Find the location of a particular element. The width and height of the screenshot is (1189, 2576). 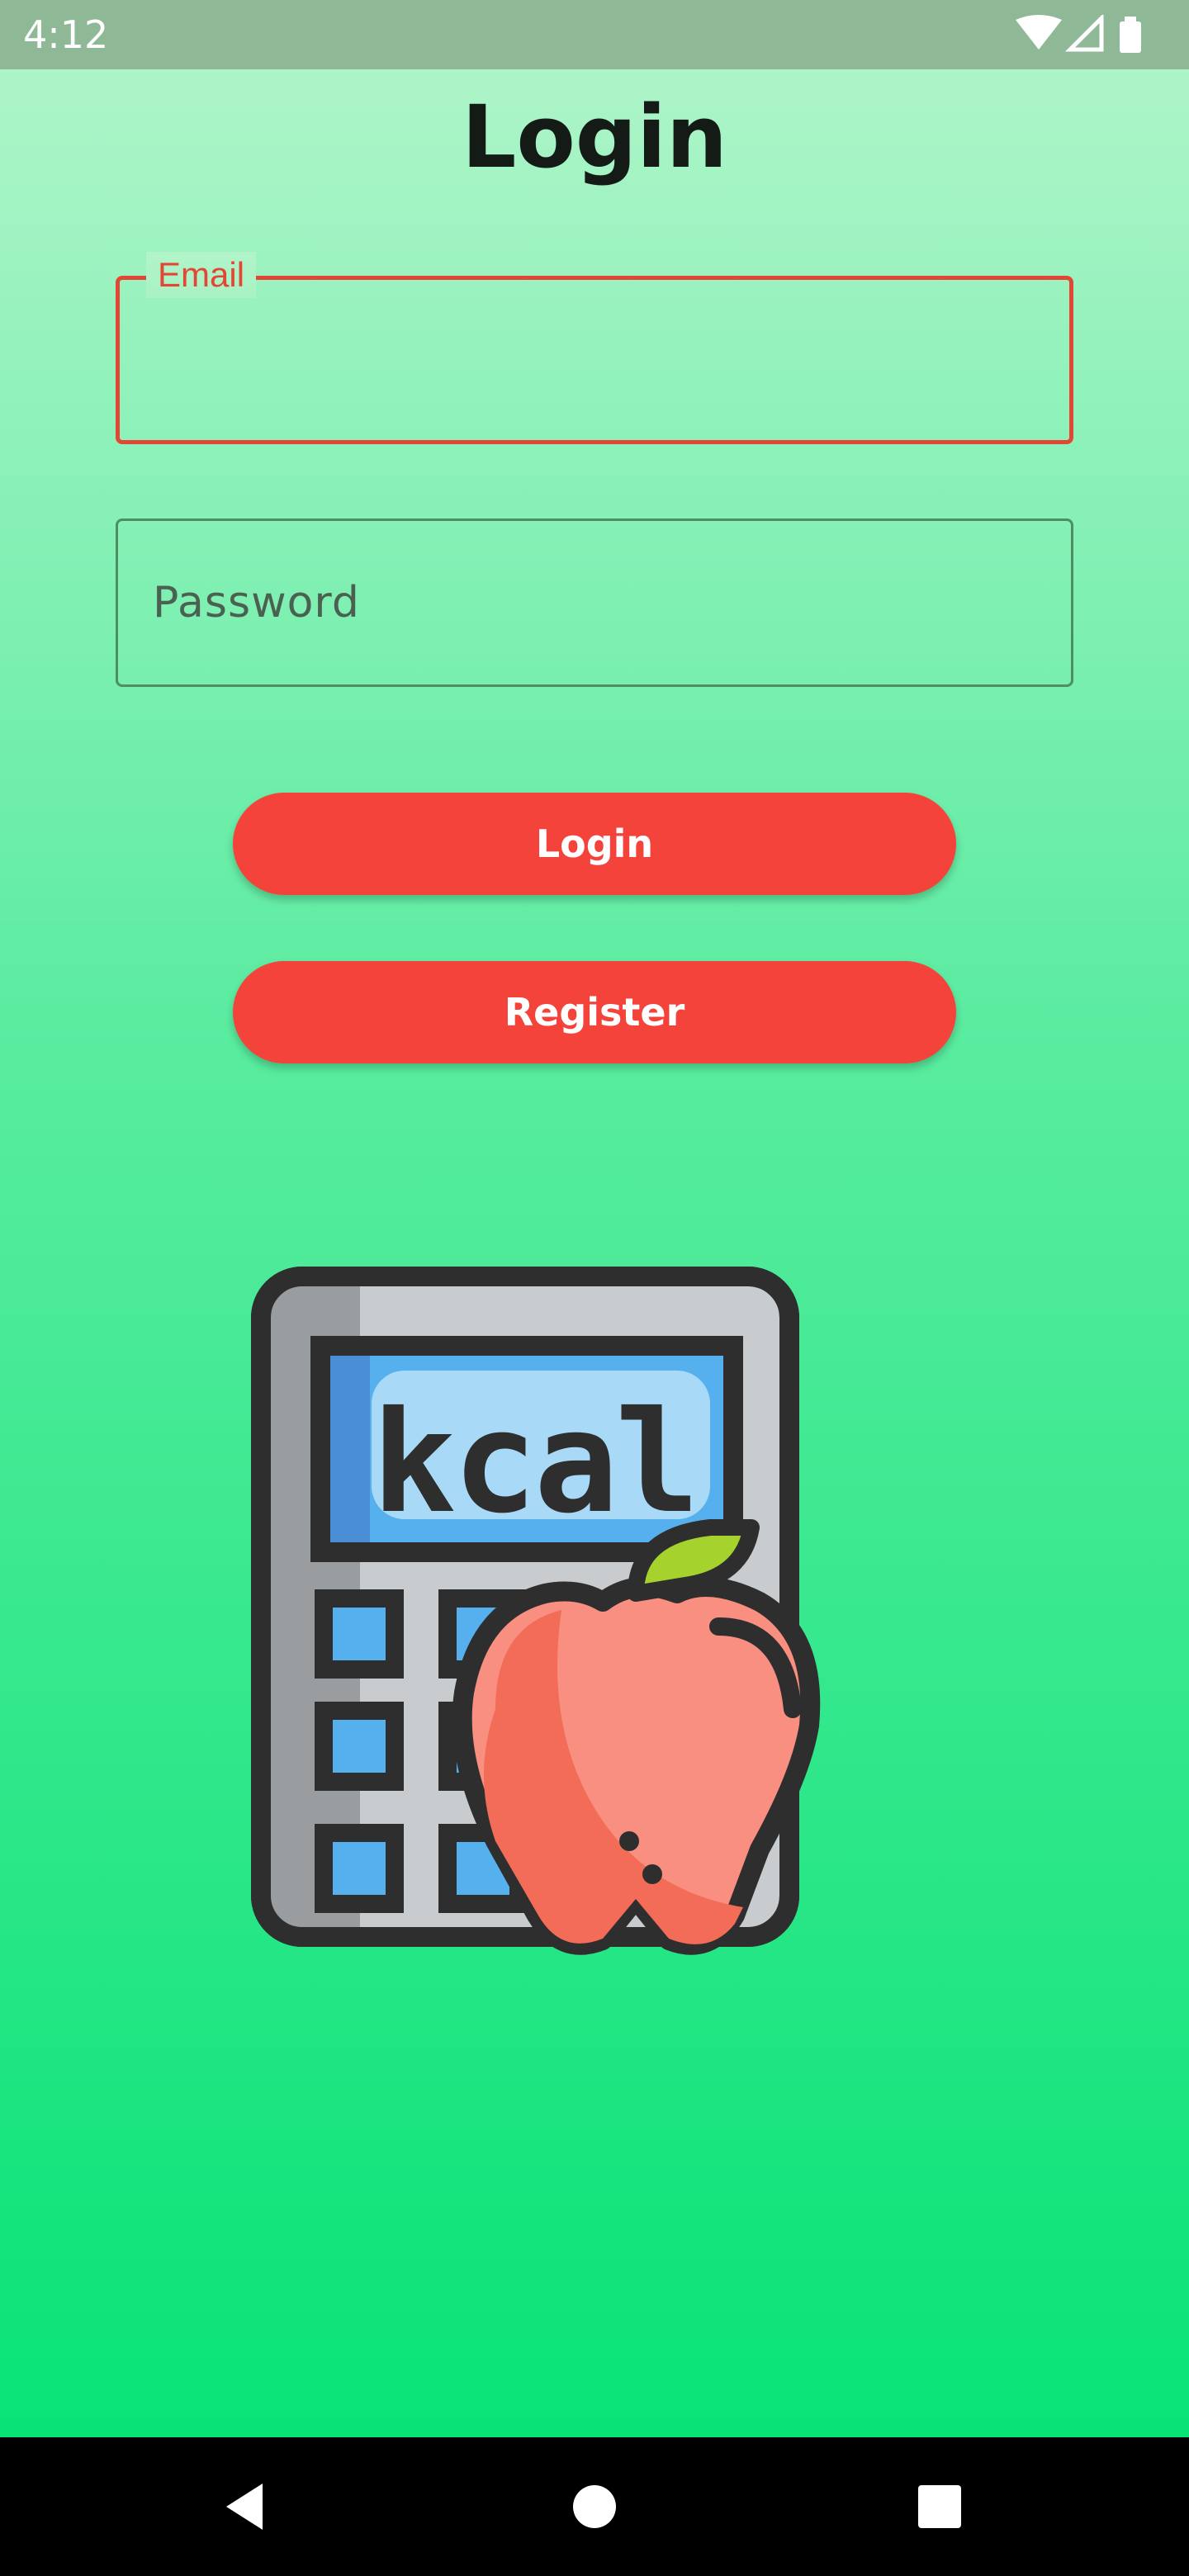

screen-text: kcal is located at coordinates (534, 1463).